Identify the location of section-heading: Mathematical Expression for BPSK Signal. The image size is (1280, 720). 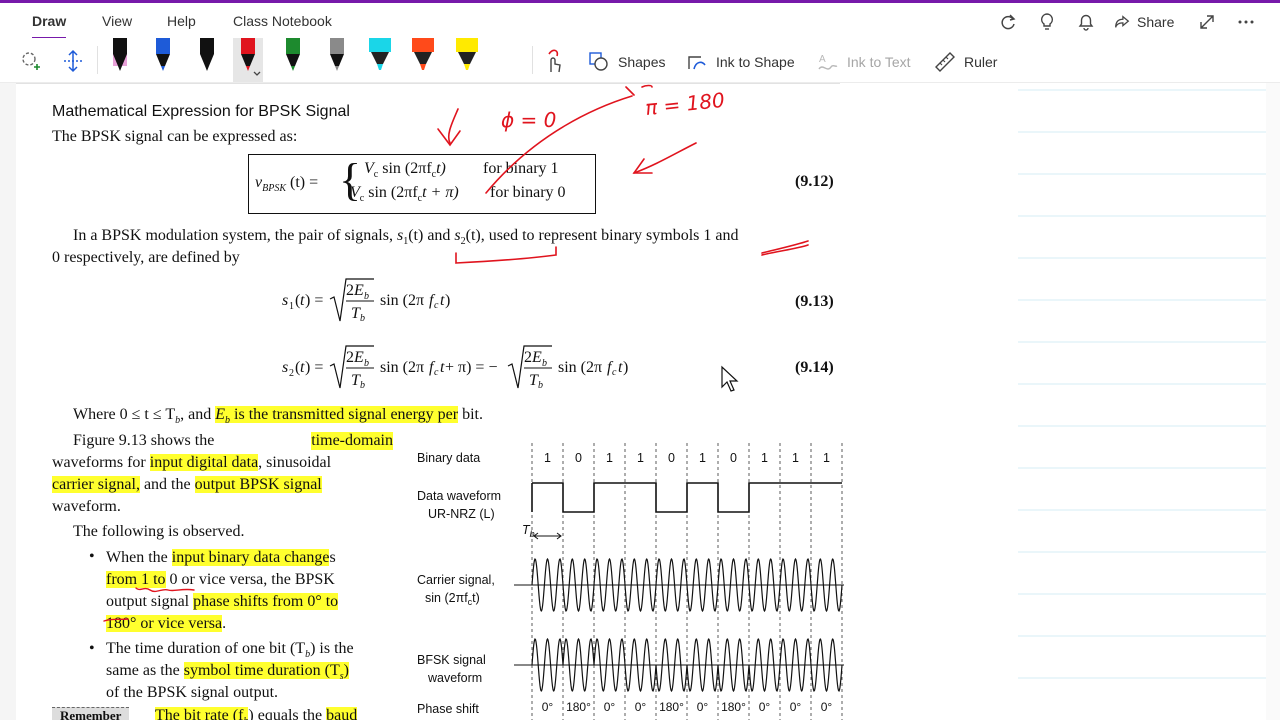
(201, 111).